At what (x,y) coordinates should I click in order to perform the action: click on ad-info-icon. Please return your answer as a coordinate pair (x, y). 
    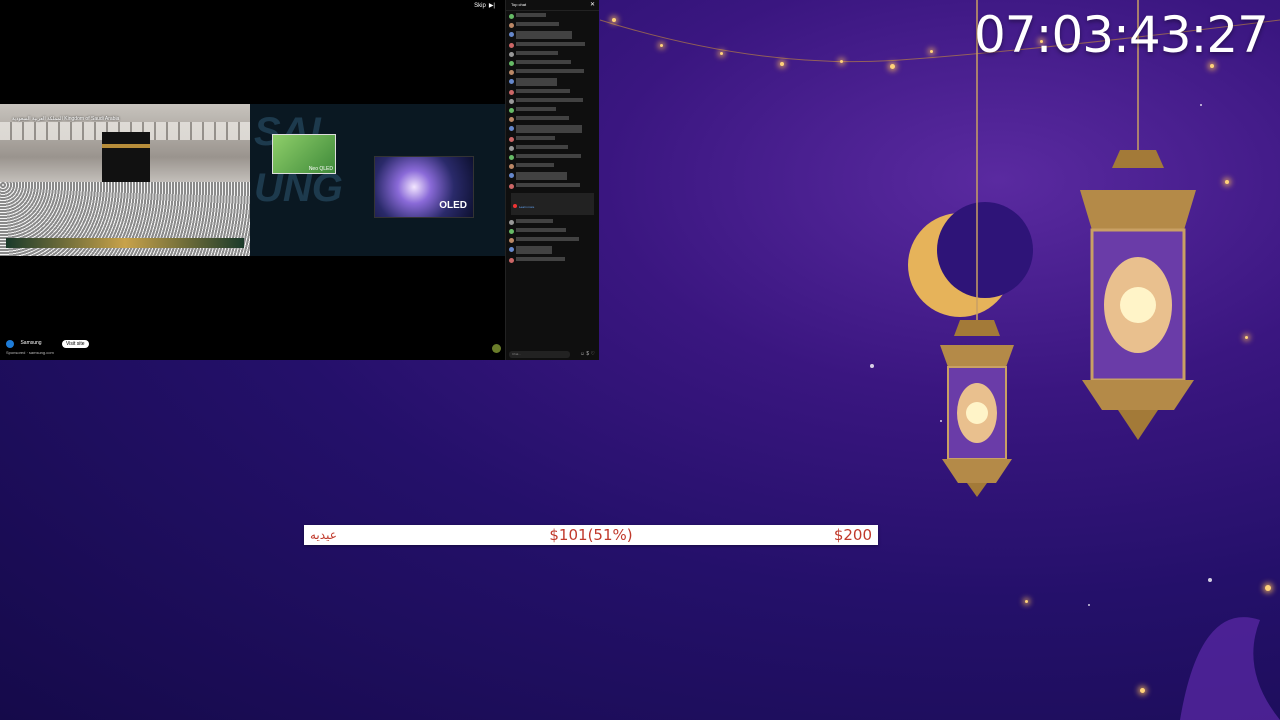
    Looking at the image, I should click on (496, 348).